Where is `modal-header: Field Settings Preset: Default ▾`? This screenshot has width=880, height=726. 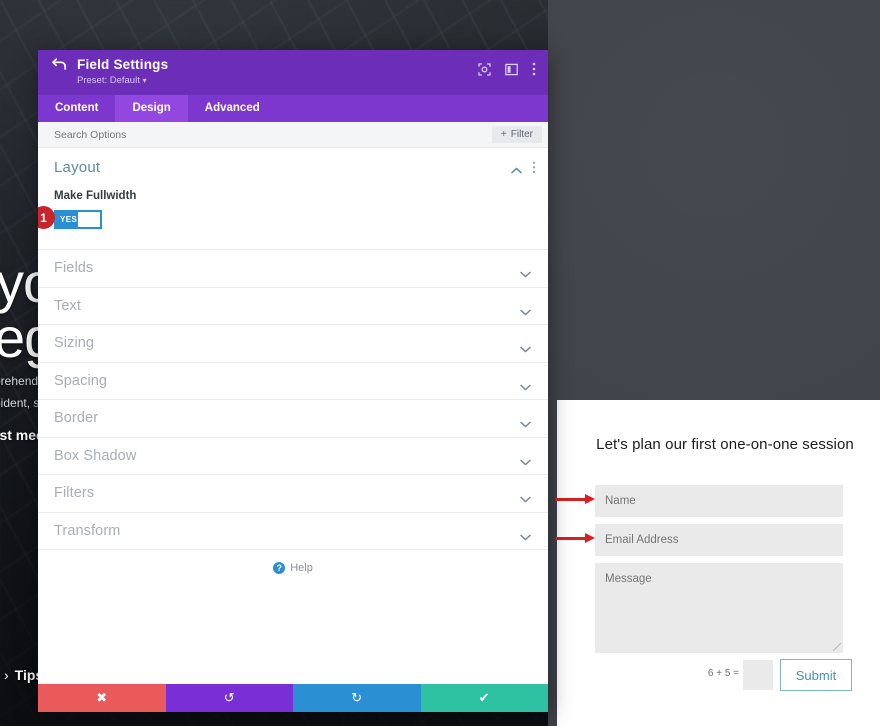 modal-header: Field Settings Preset: Default ▾ is located at coordinates (293, 72).